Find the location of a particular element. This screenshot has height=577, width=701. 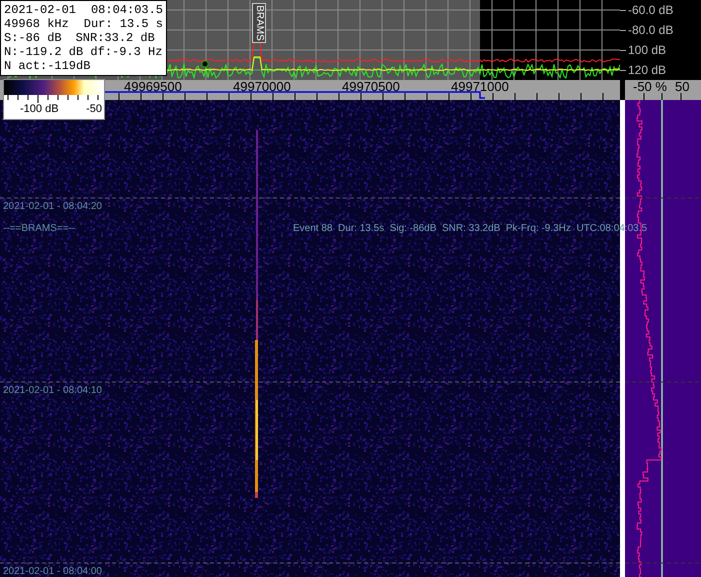

frequency-label: 49971000 is located at coordinates (480, 86).